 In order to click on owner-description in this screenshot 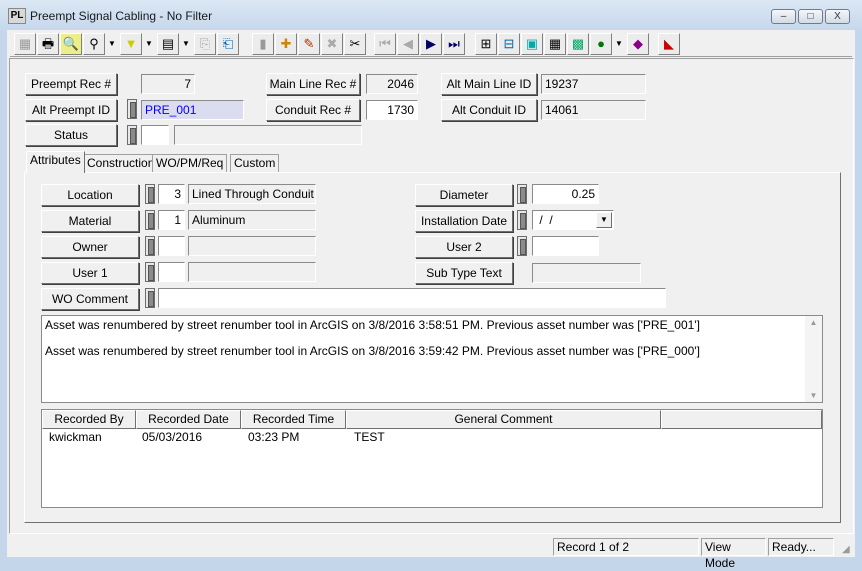, I will do `click(252, 246)`.